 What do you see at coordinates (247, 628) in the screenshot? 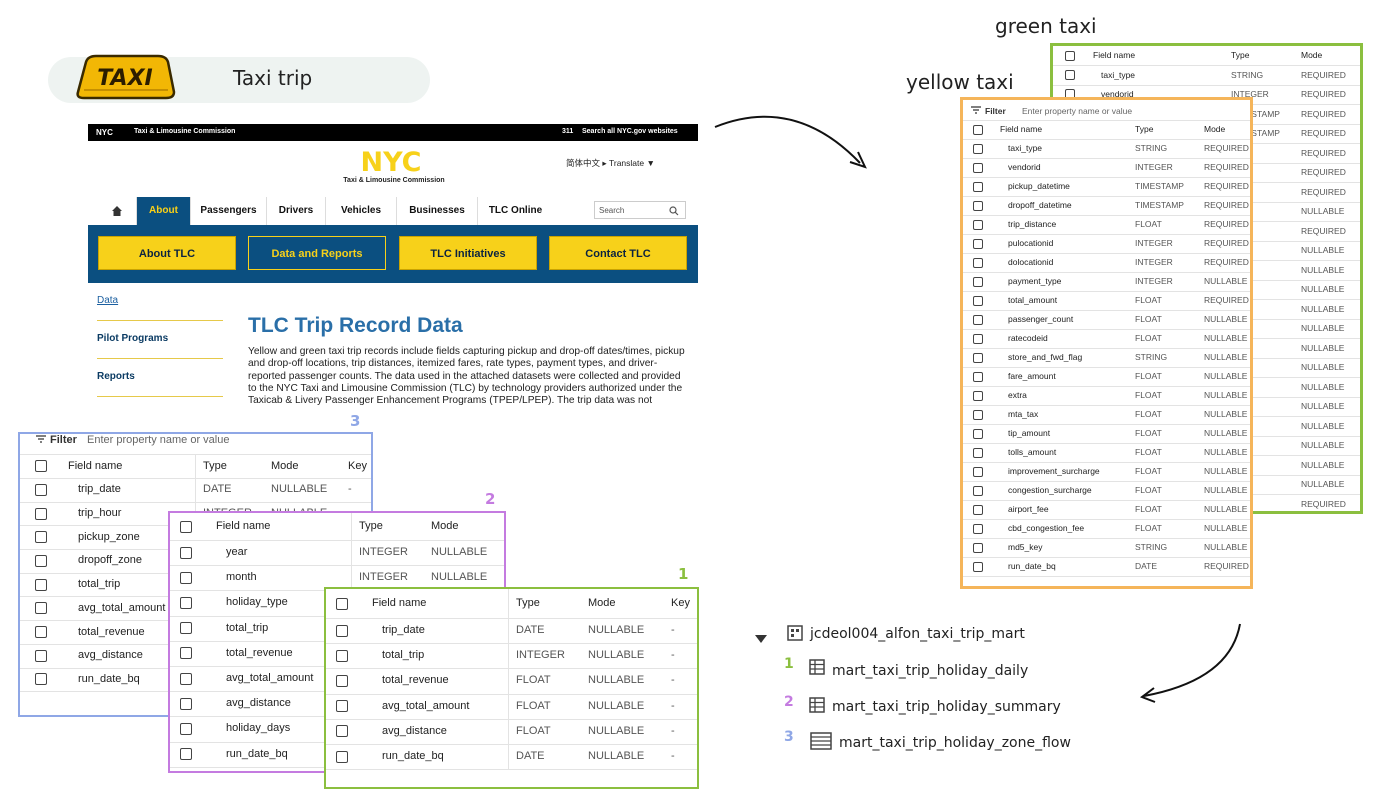
I see `cell-name: total_trip` at bounding box center [247, 628].